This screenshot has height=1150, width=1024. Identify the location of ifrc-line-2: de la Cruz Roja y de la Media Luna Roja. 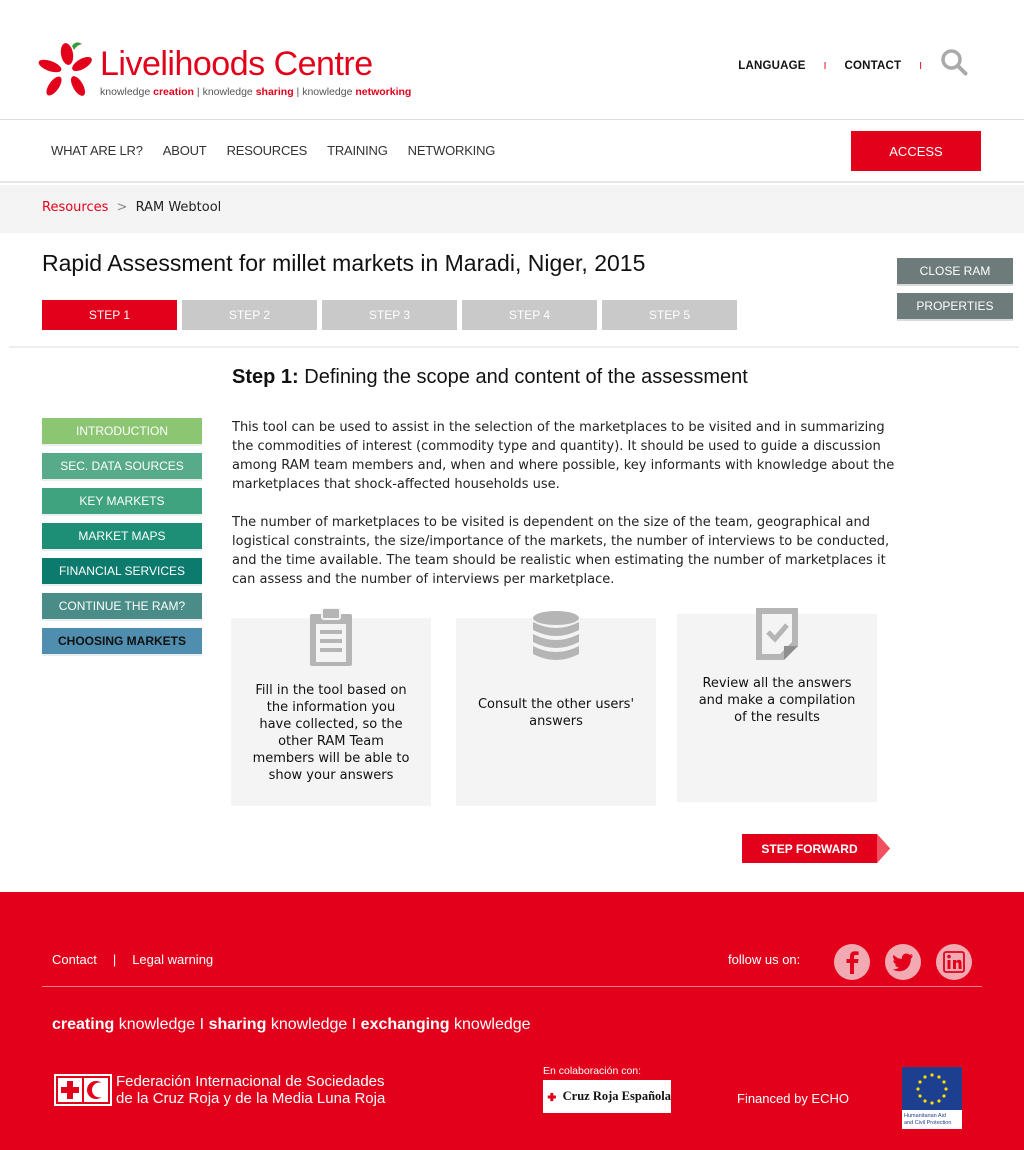
(251, 1098).